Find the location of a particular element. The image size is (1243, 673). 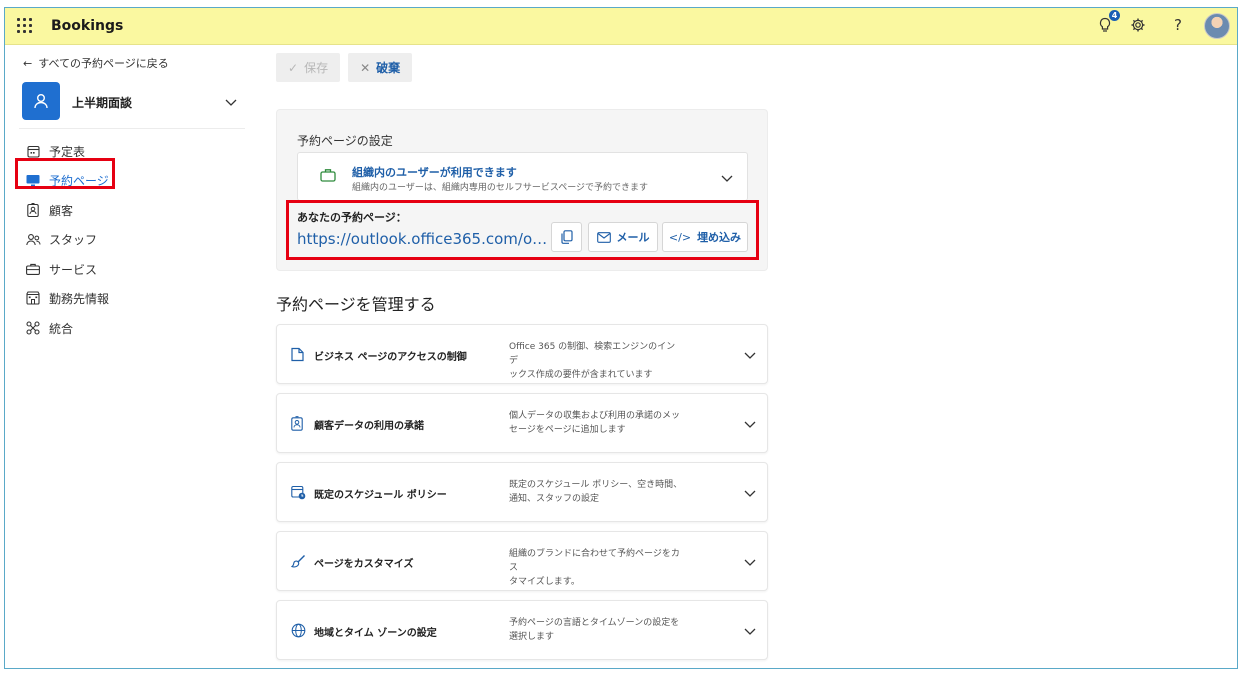

manage-item-desc: 予約ページの言語とタイムゾーンの設定を 選択します is located at coordinates (594, 630).